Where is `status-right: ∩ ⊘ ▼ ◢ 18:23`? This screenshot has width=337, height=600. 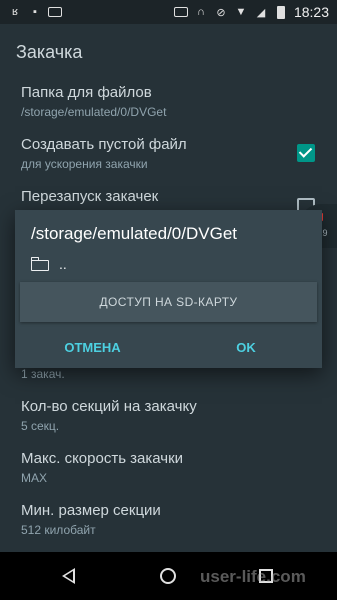 status-right: ∩ ⊘ ▼ ◢ 18:23 is located at coordinates (251, 12).